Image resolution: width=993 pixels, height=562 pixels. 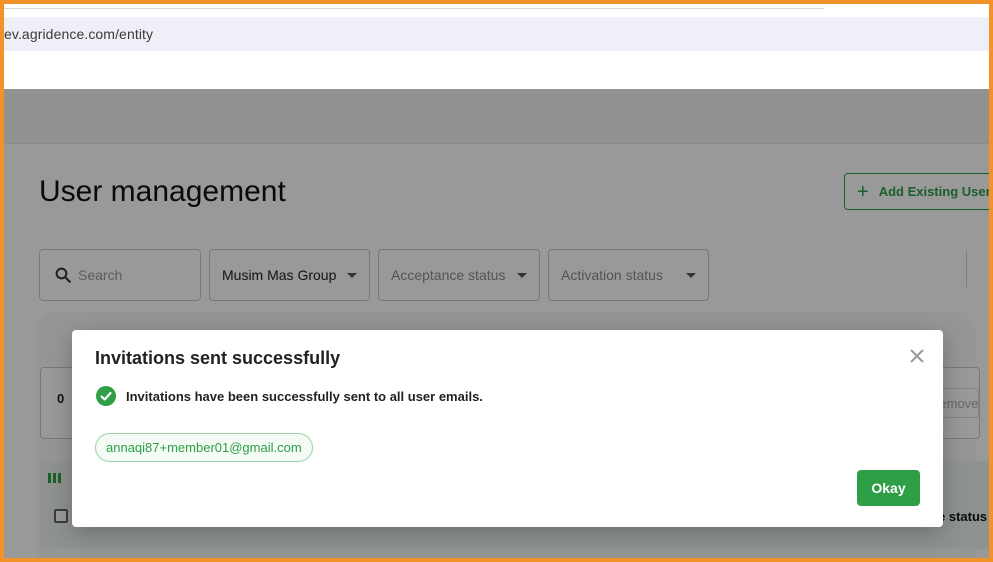 I want to click on tab-strip-edge, so click(x=414, y=8).